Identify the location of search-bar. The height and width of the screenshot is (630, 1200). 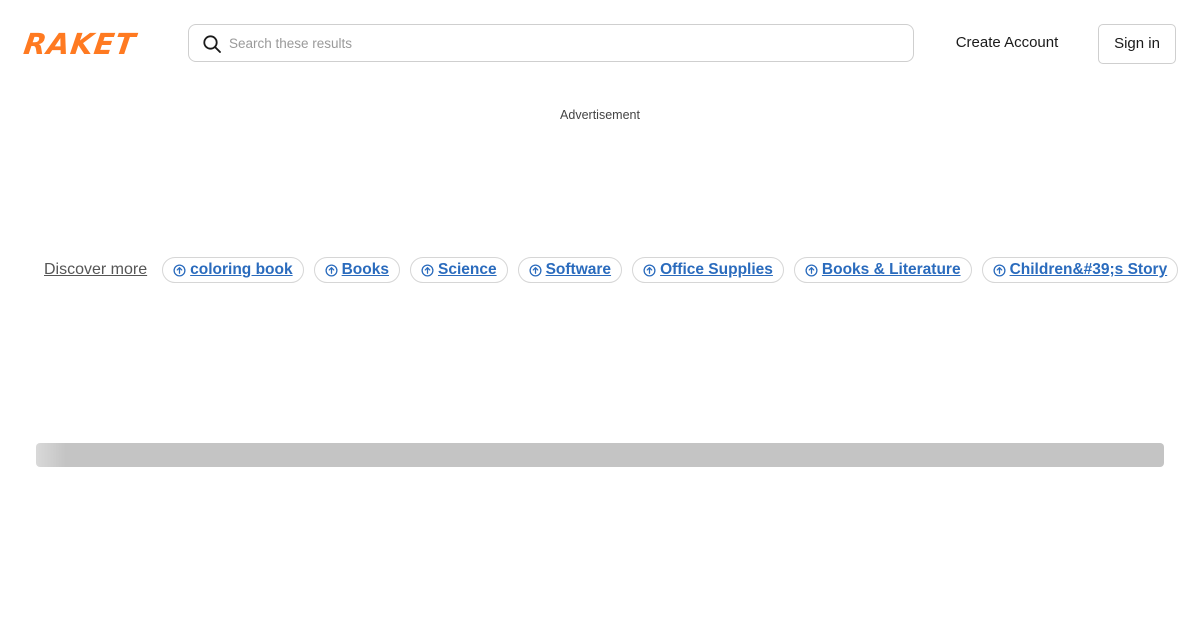
(551, 43).